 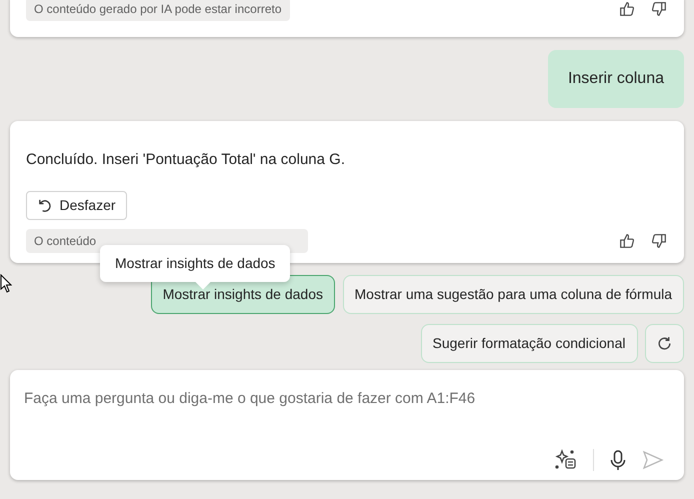 What do you see at coordinates (616, 79) in the screenshot?
I see `user-message: Inserir coluna` at bounding box center [616, 79].